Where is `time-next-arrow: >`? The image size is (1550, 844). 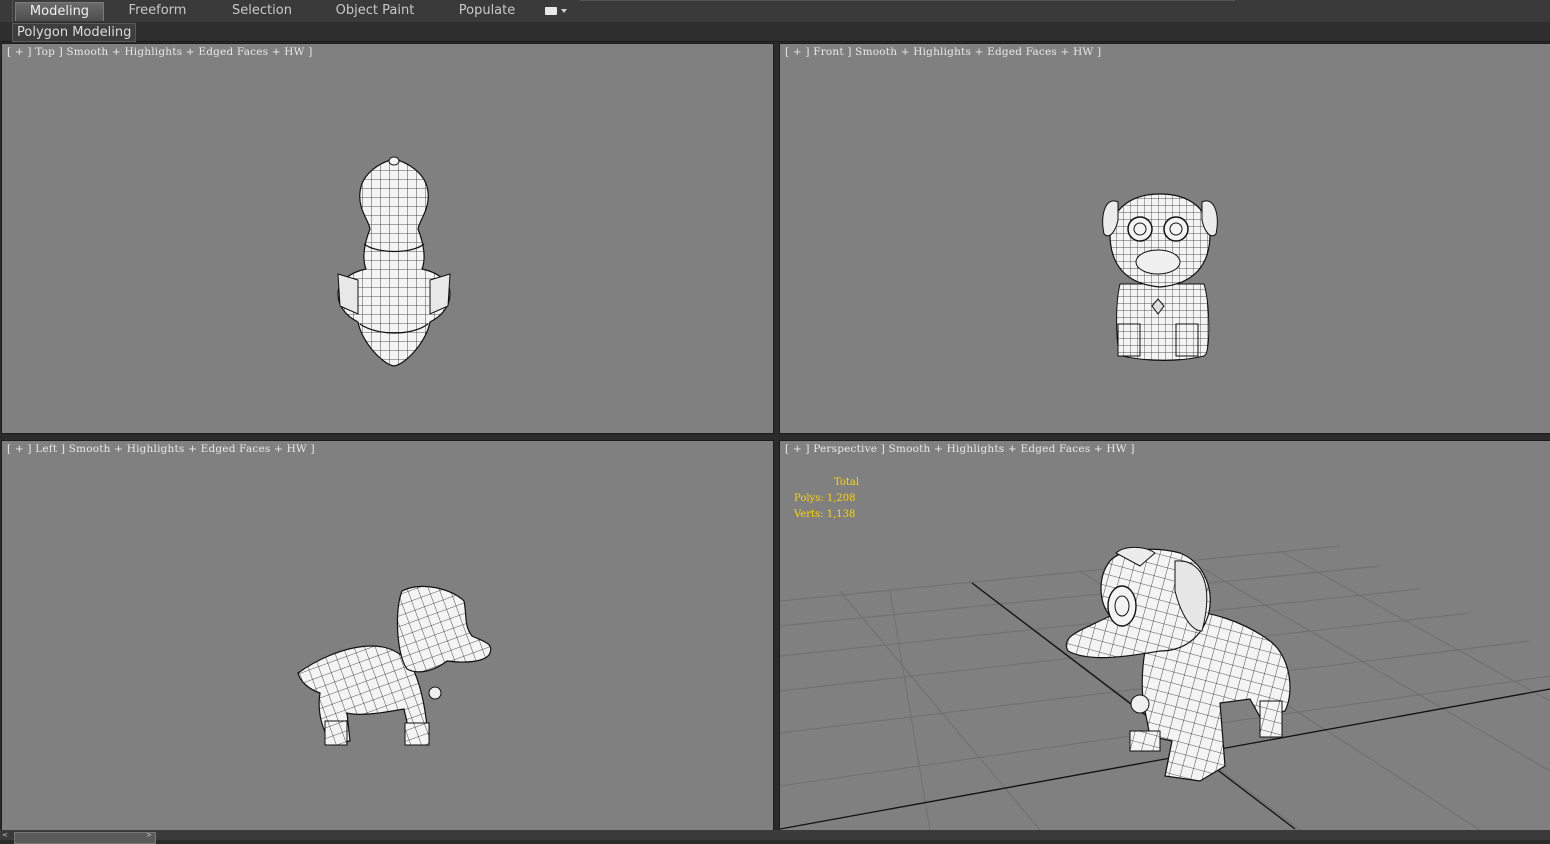 time-next-arrow: > is located at coordinates (149, 835).